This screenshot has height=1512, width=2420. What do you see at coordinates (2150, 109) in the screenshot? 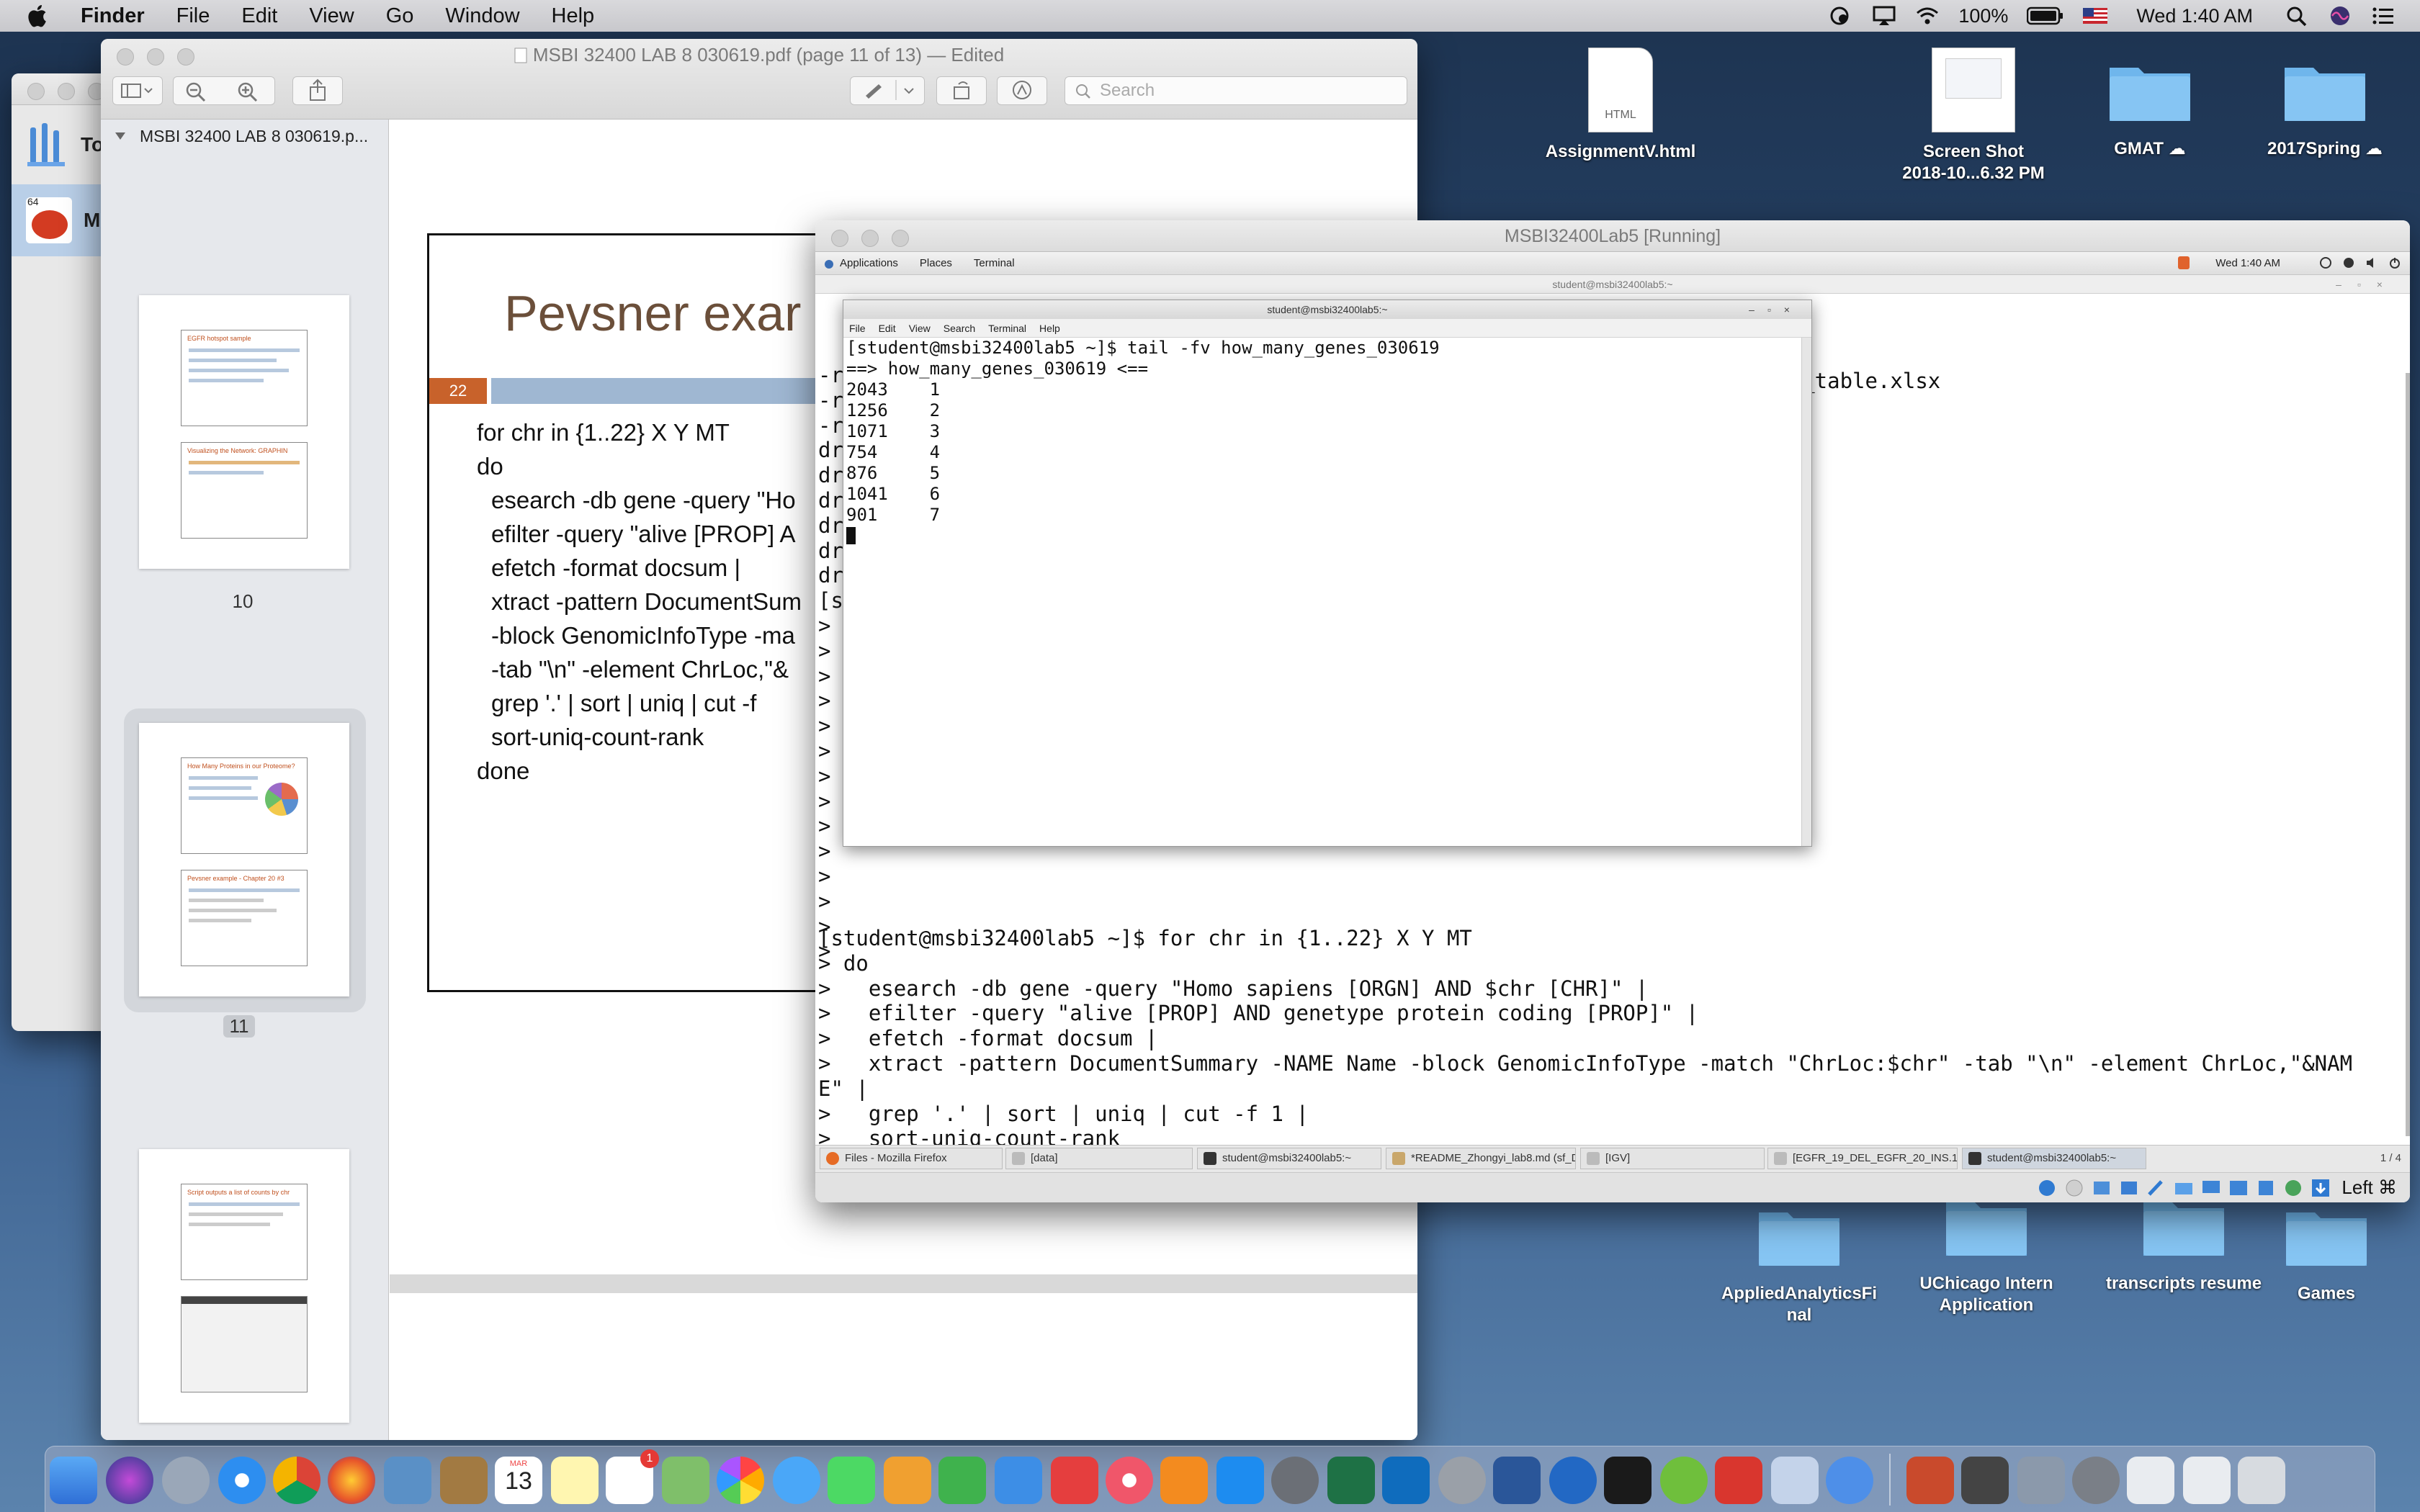
I see `desktop-icon-gmat: GMAT ☁` at bounding box center [2150, 109].